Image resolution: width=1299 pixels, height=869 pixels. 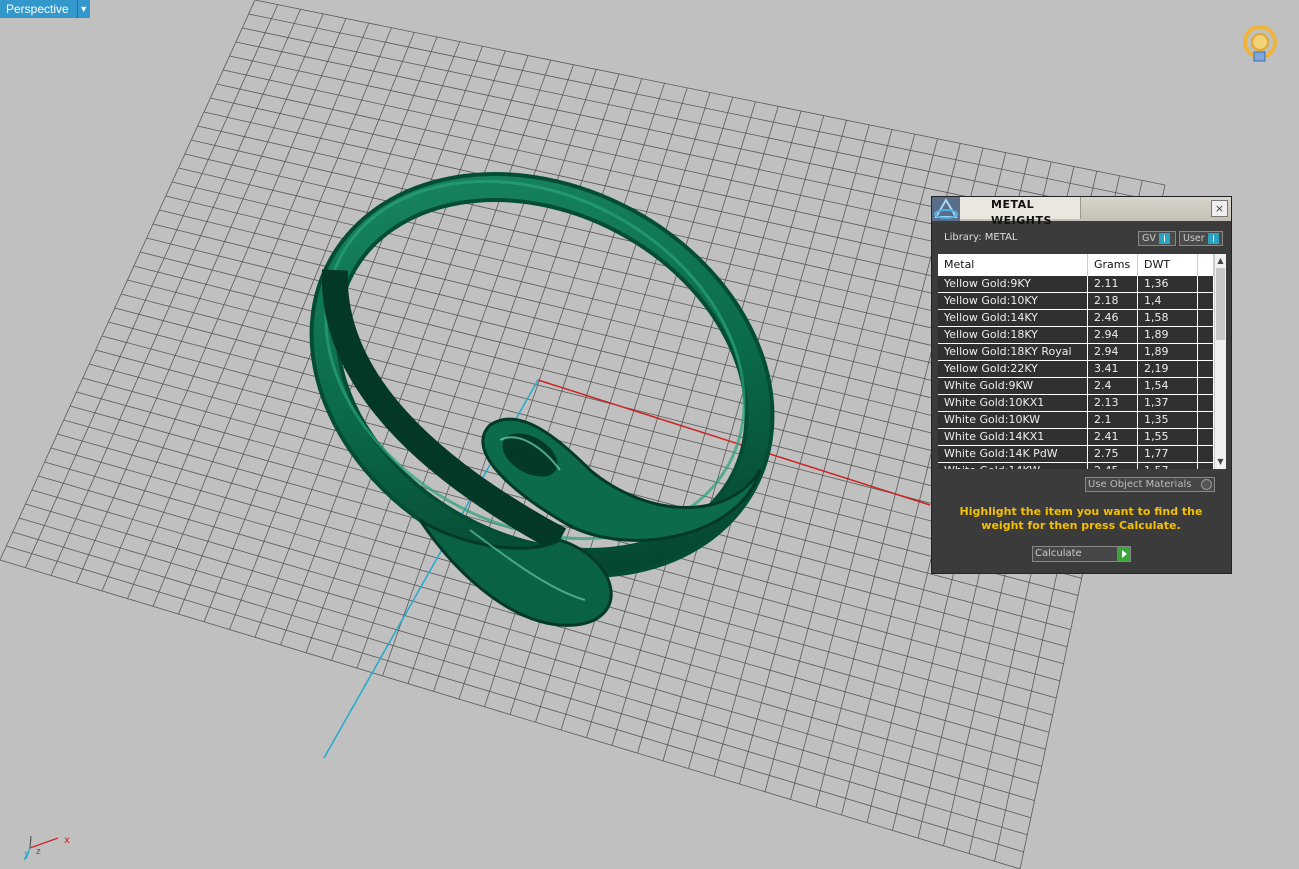 I want to click on table-row: Yellow Gold:9KY 2.11 1,36, so click(x=1076, y=284).